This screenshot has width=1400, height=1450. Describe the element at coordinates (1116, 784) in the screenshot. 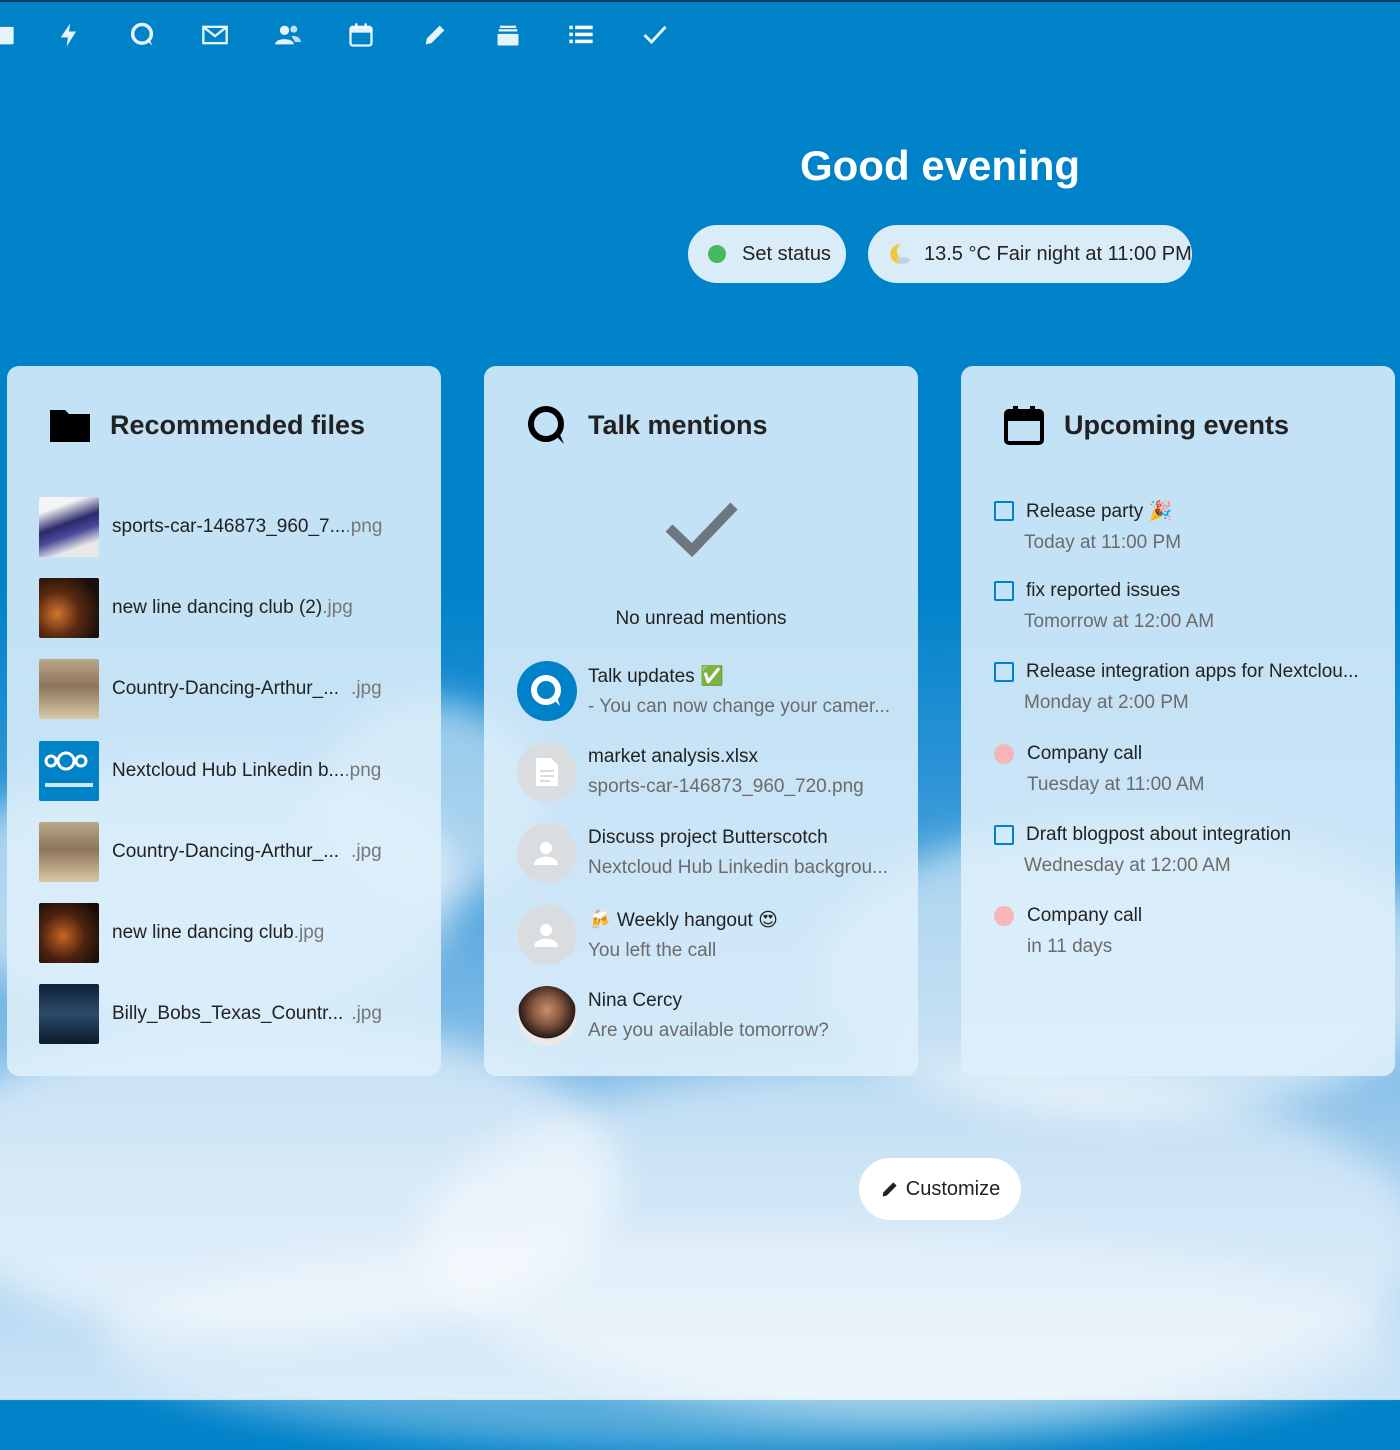

I see `event-time: Tuesday at 11:00 AM` at that location.